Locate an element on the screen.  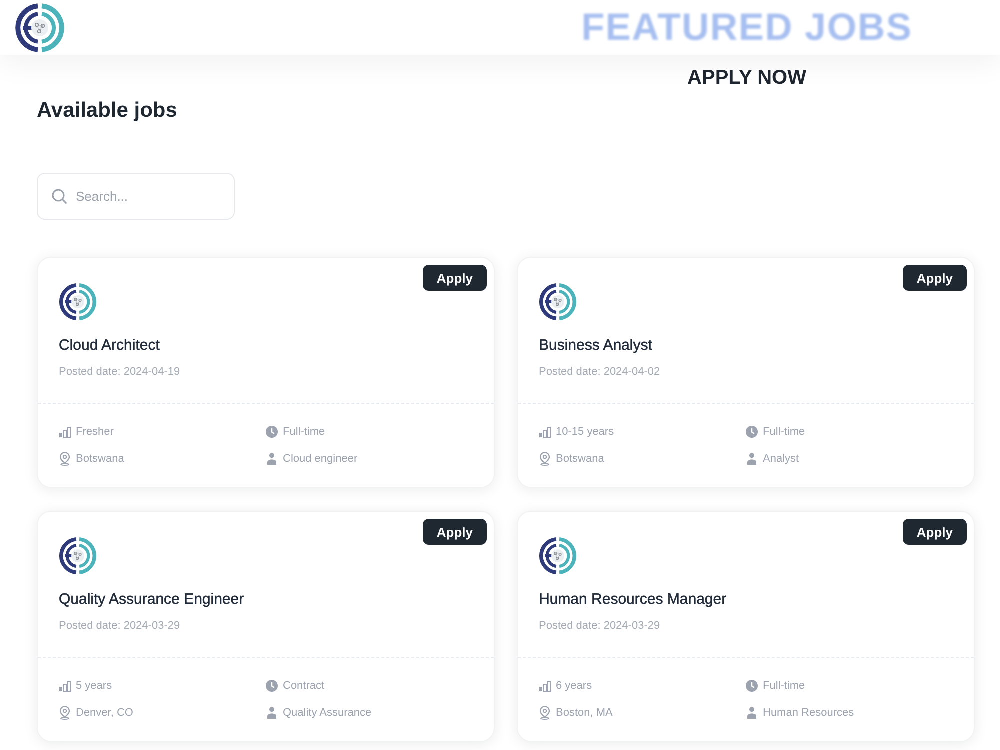
job-title: Cloud Architect is located at coordinates (109, 346).